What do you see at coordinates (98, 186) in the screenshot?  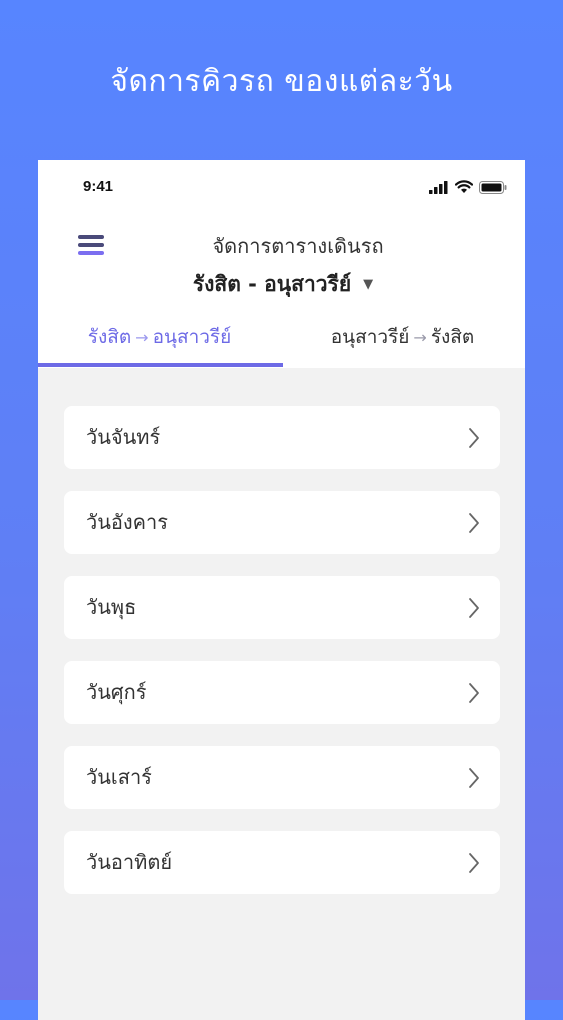 I see `status-time: 9:41` at bounding box center [98, 186].